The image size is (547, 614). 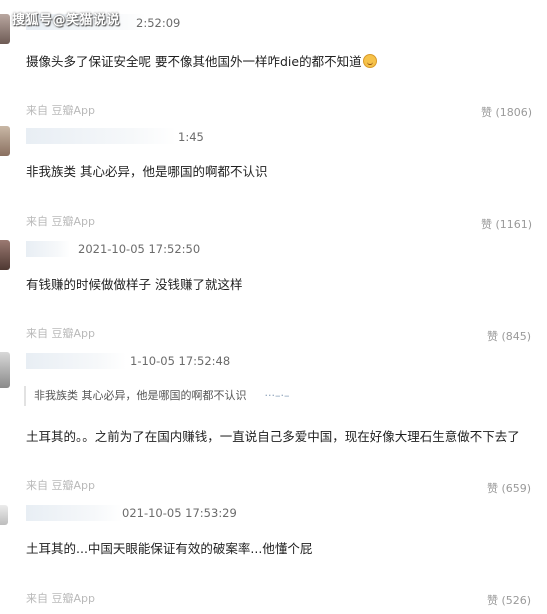 What do you see at coordinates (191, 137) in the screenshot?
I see `comment-time: 1:45` at bounding box center [191, 137].